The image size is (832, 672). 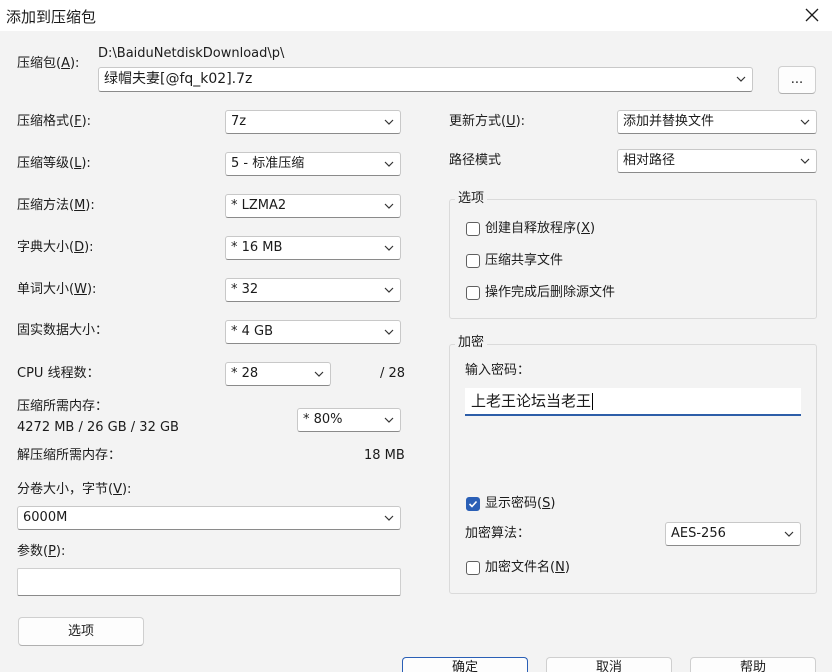 What do you see at coordinates (527, 567) in the screenshot?
I see `encrypt-names-label: 加密文件名(N)` at bounding box center [527, 567].